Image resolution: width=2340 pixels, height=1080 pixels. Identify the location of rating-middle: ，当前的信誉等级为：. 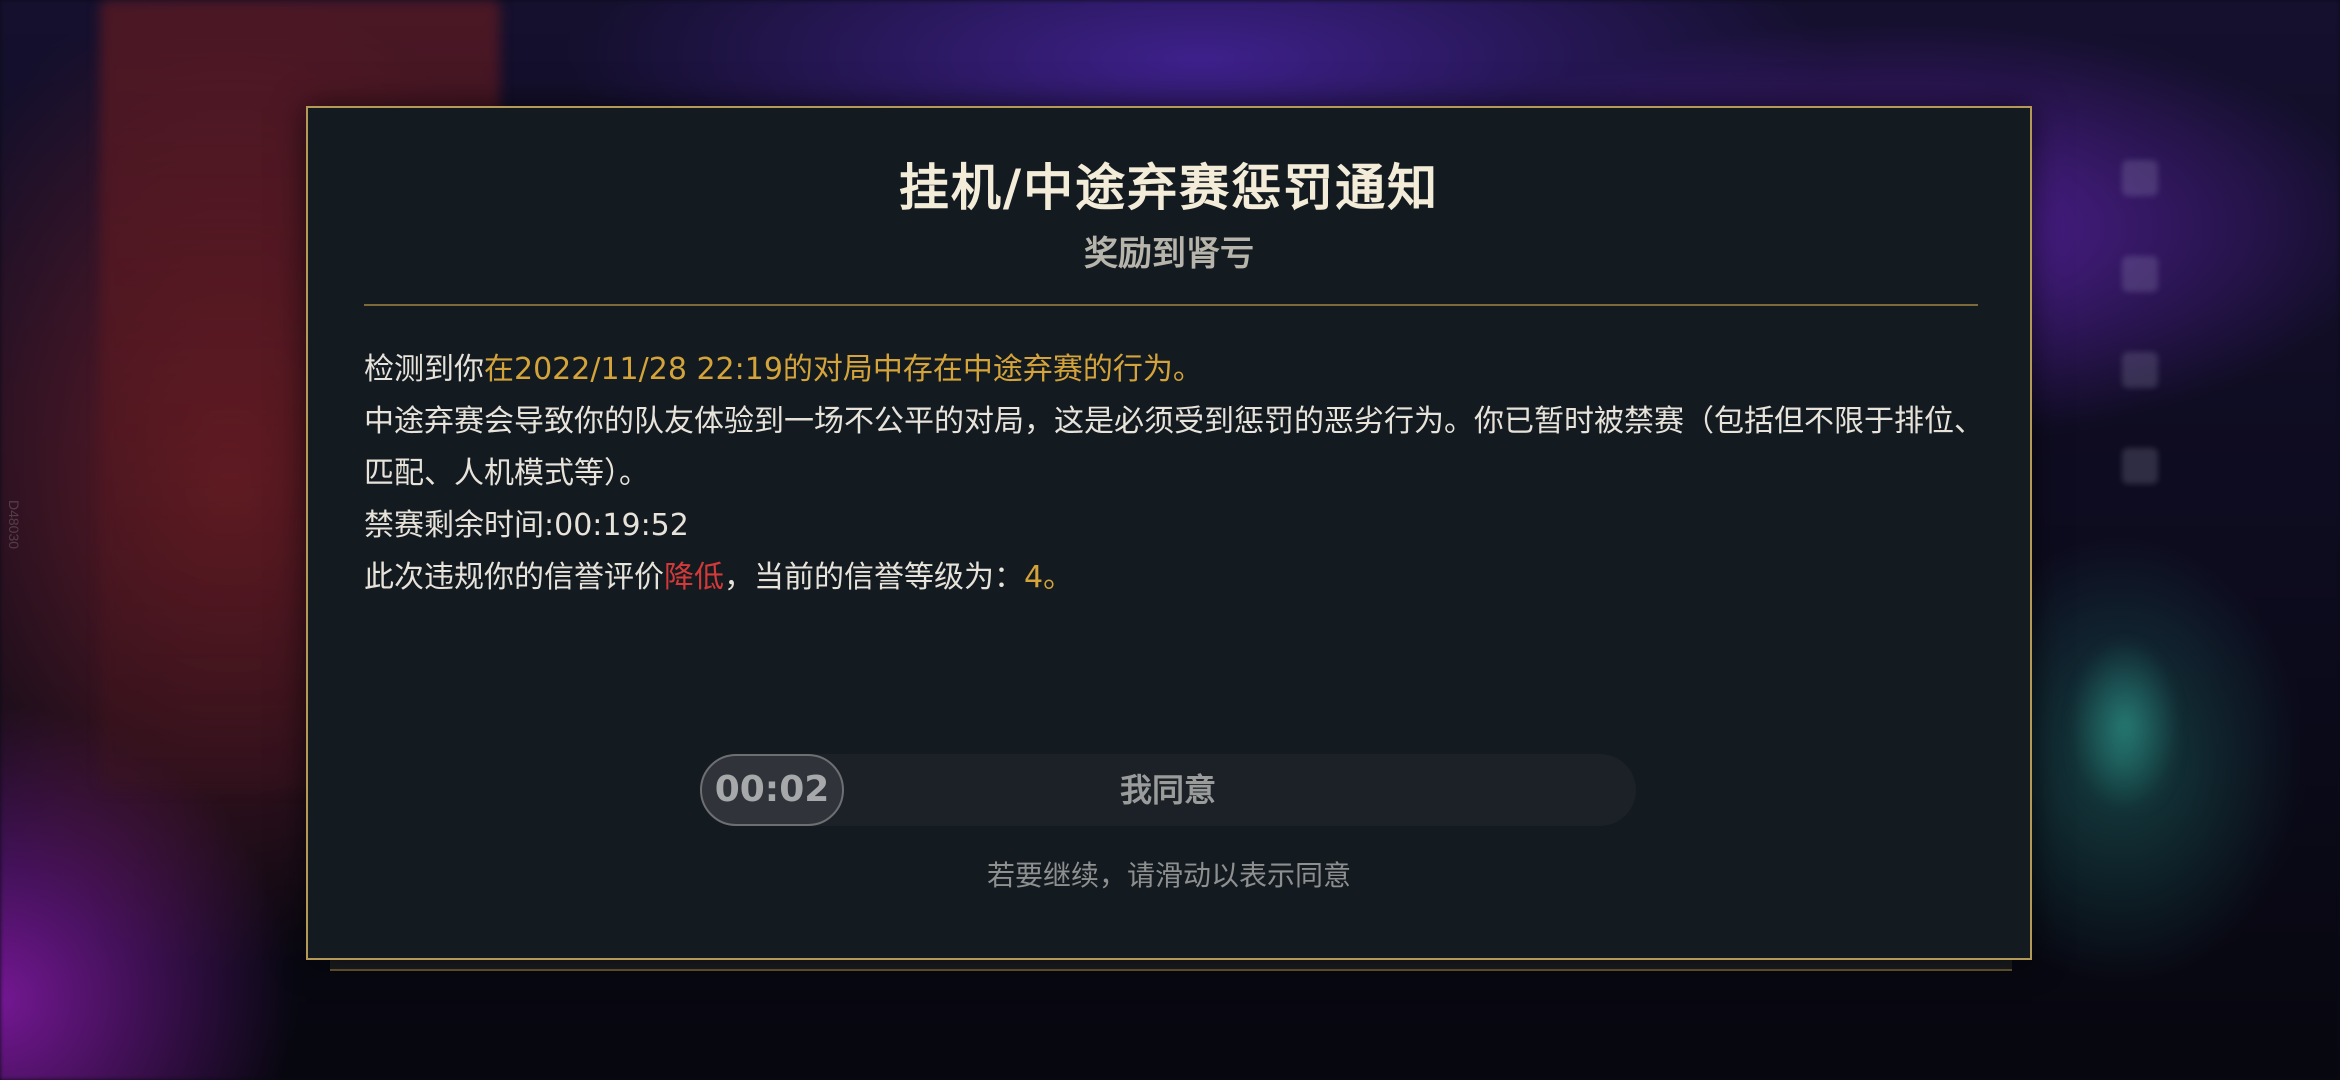
(874, 577).